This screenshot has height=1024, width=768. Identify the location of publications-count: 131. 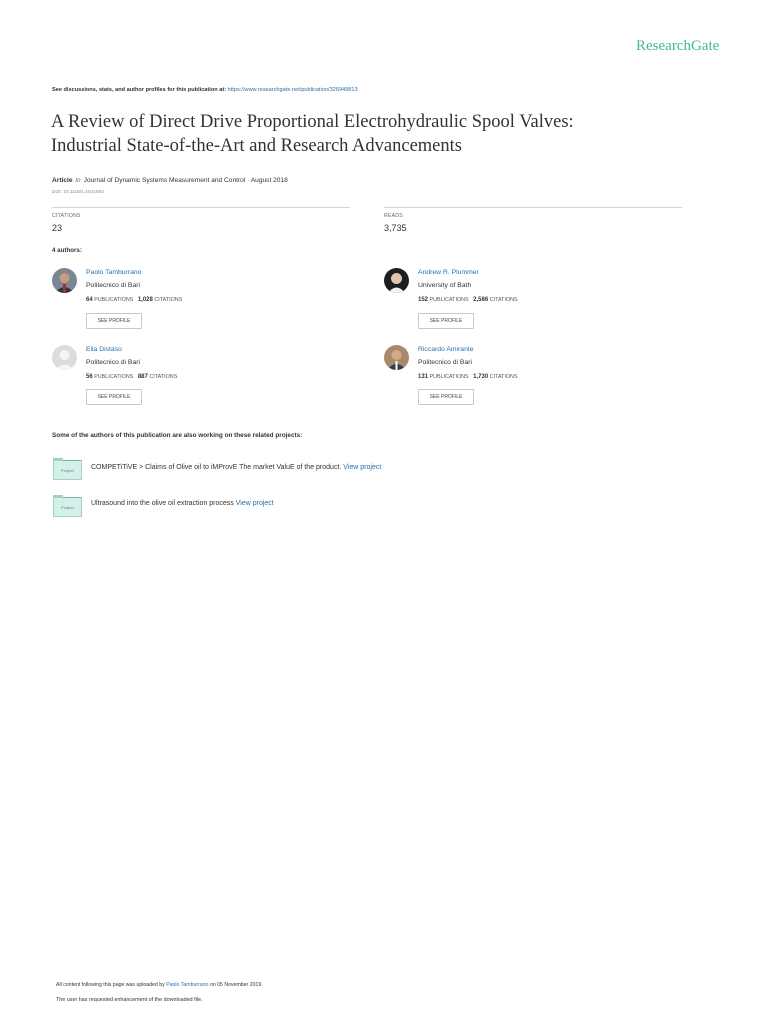
(423, 377).